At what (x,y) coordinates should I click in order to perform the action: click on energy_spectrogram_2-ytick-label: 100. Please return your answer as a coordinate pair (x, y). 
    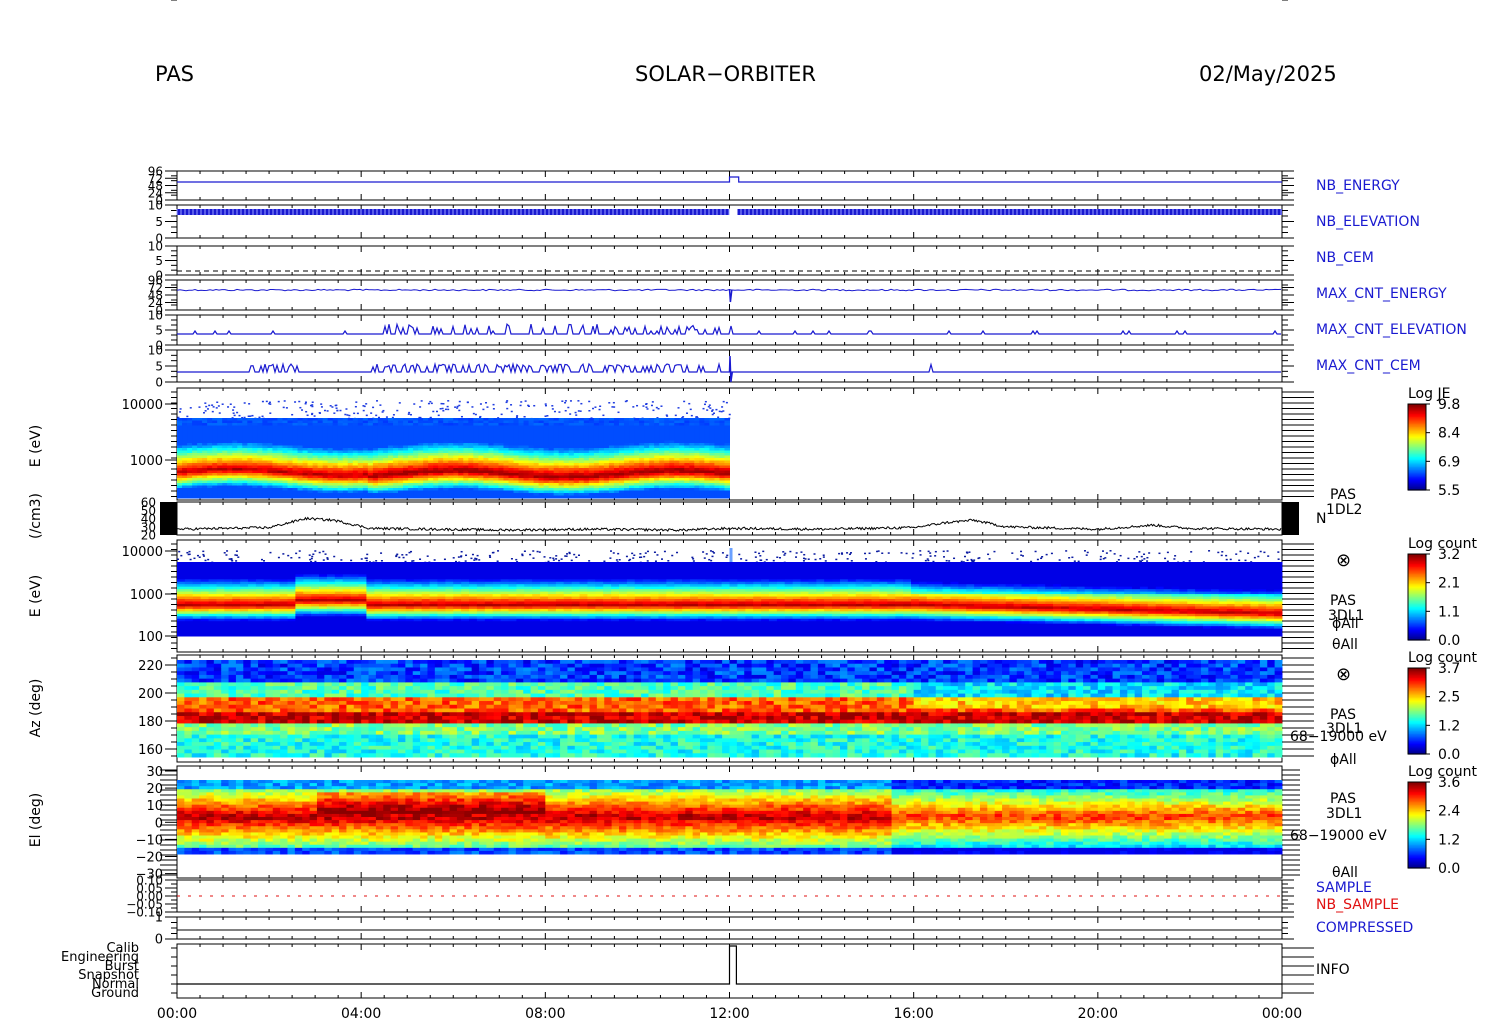
    Looking at the image, I should click on (150, 637).